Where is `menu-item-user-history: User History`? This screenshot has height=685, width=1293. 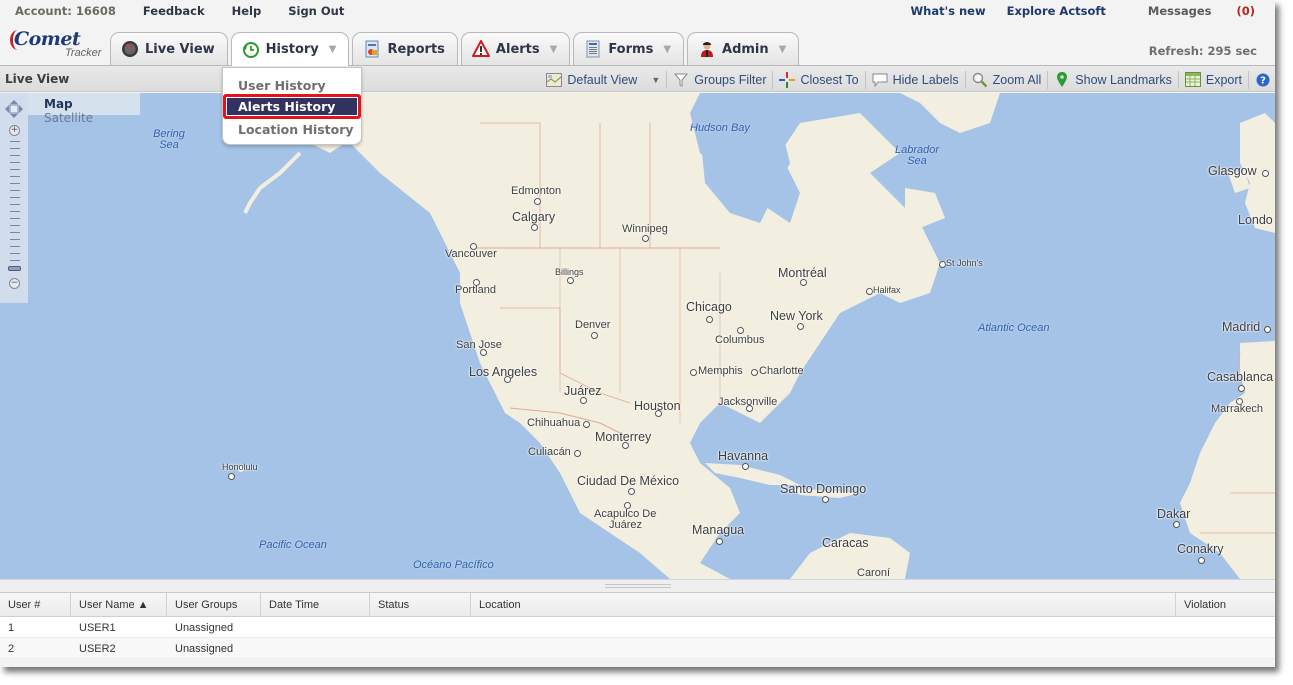 menu-item-user-history: User History is located at coordinates (282, 85).